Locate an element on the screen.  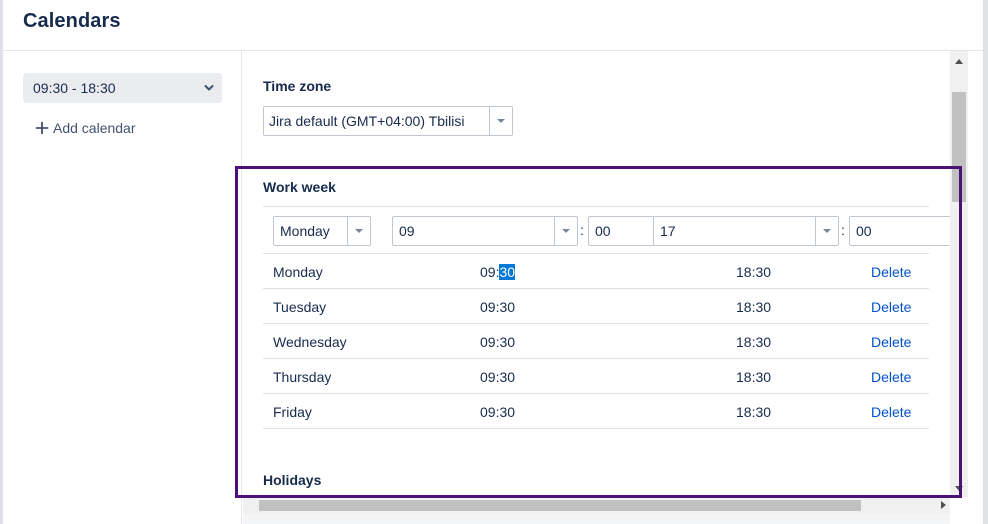
end-hour-dropdown-button is located at coordinates (826, 231).